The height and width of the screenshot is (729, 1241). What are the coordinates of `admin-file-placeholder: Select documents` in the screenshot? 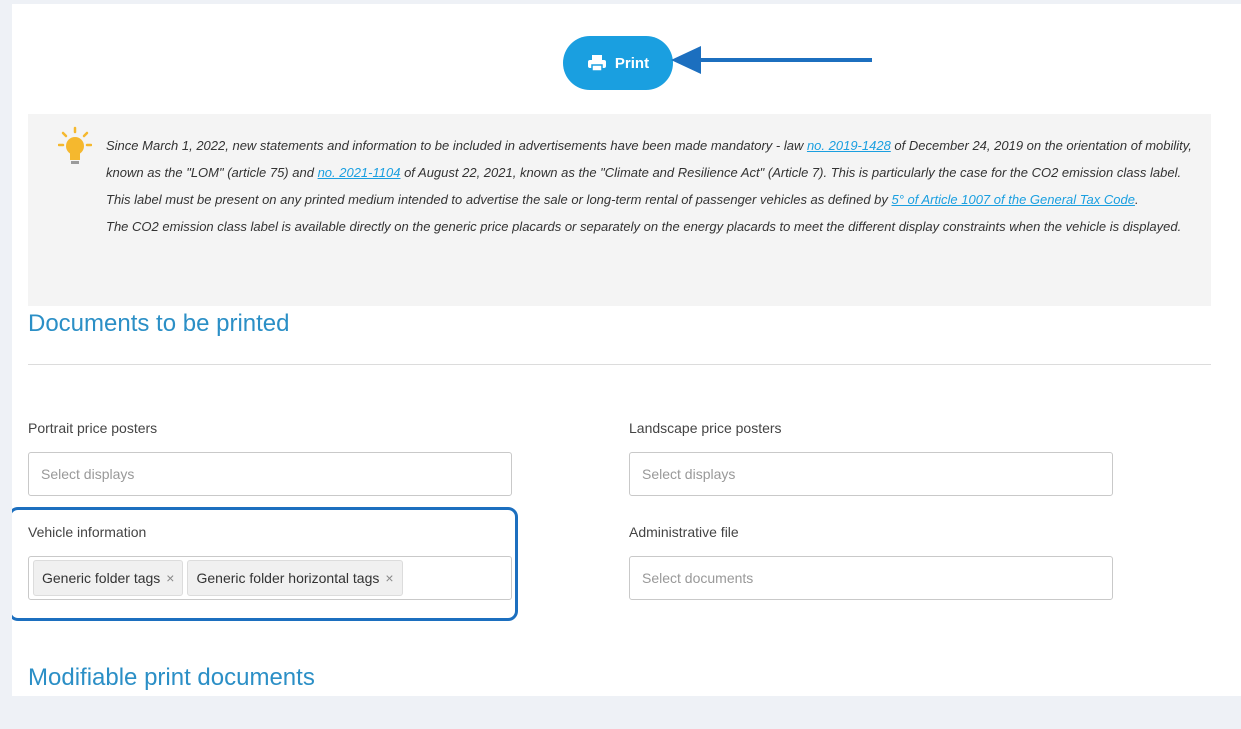 It's located at (698, 578).